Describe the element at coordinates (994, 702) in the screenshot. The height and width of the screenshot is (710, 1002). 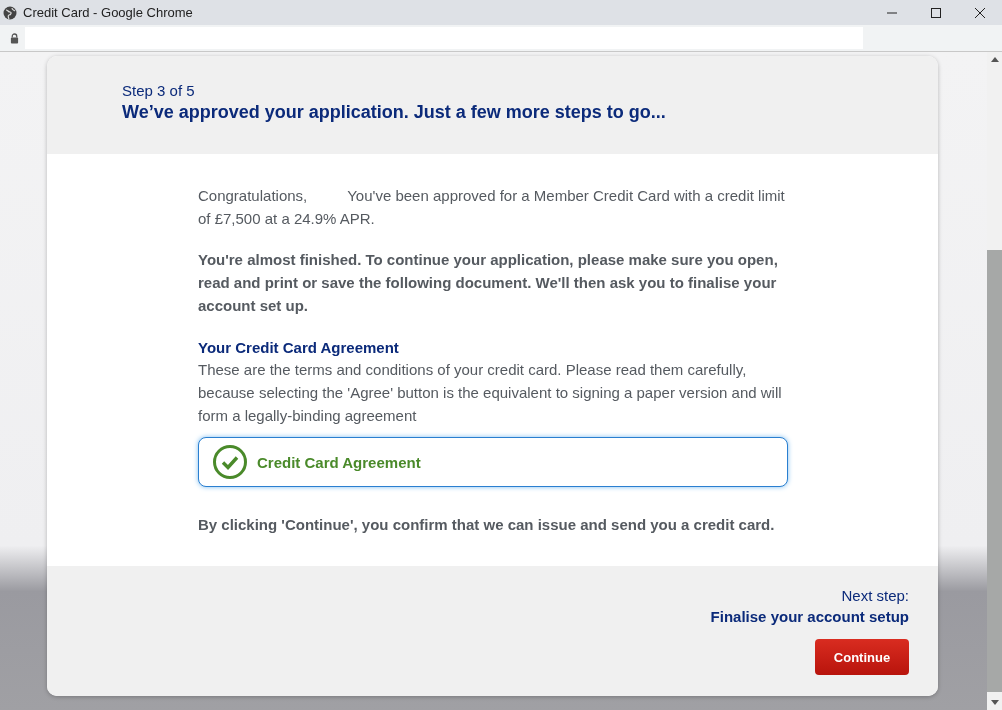
I see `scroll-down-icon` at that location.